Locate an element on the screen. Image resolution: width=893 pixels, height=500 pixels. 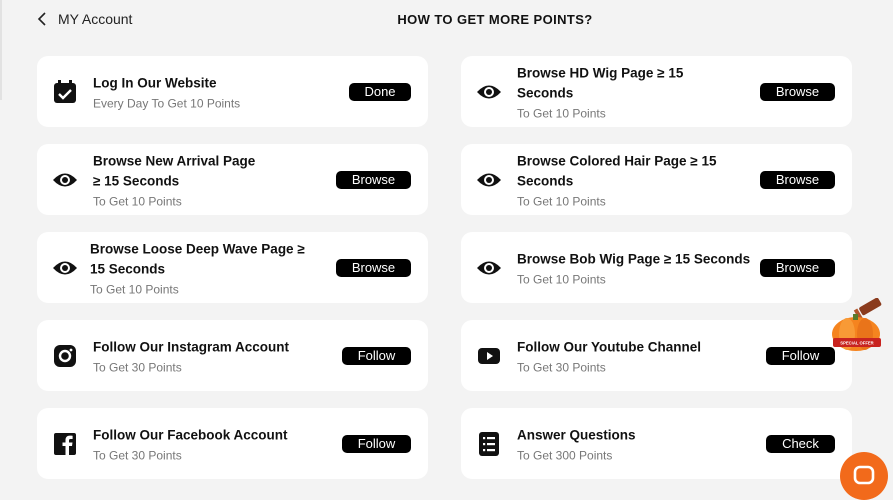
task-name: Follow Our Instagram Account is located at coordinates (191, 346).